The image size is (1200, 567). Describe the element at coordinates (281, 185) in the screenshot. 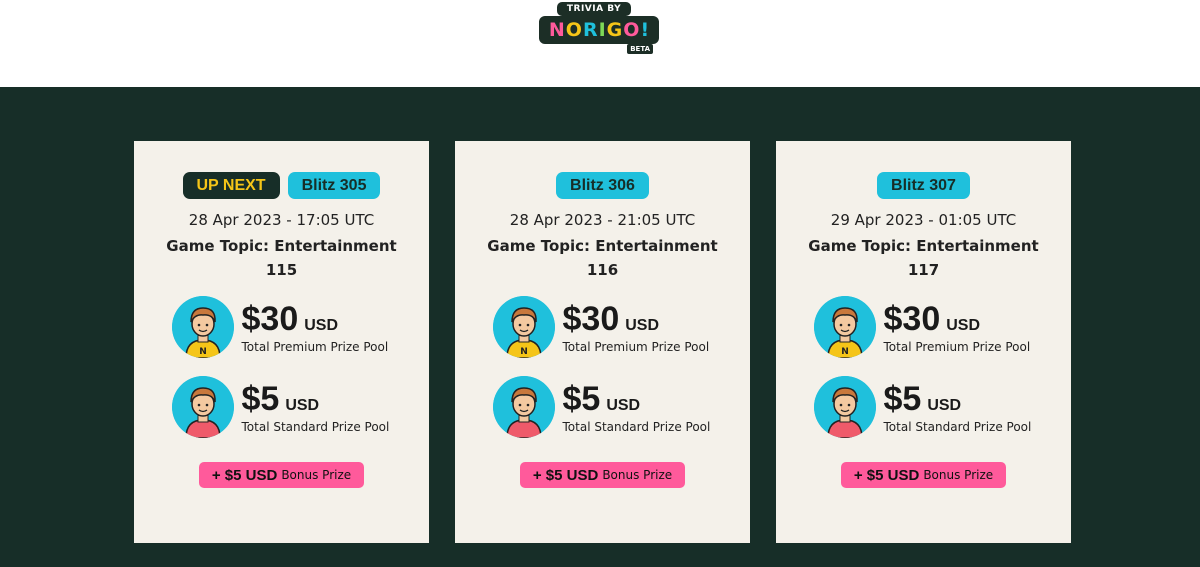

I see `card-badges: UP NEXT Blitz 305` at that location.